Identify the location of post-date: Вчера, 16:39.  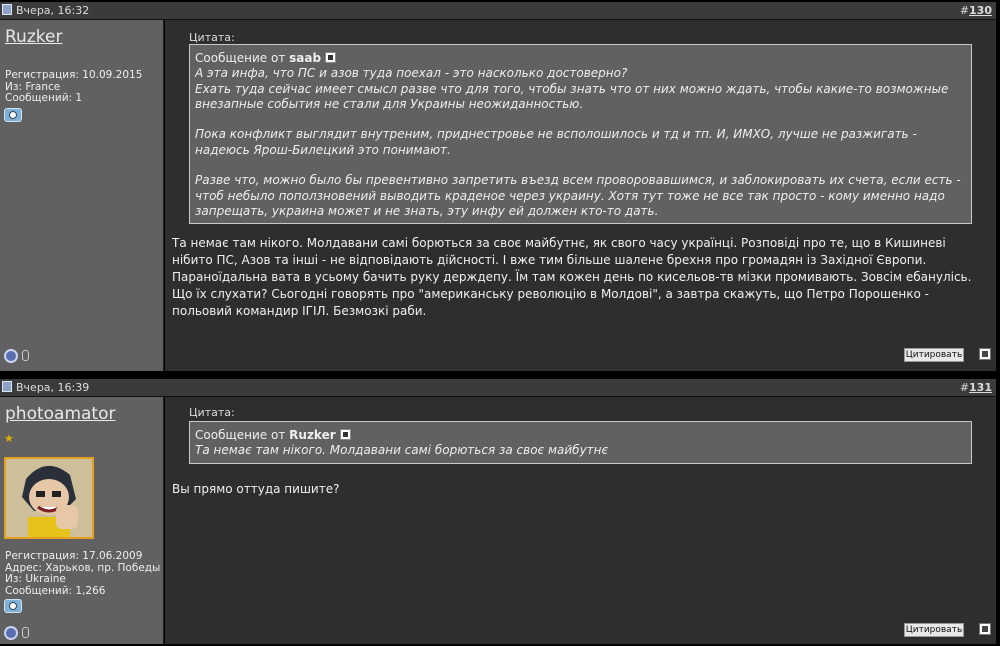
(45, 387).